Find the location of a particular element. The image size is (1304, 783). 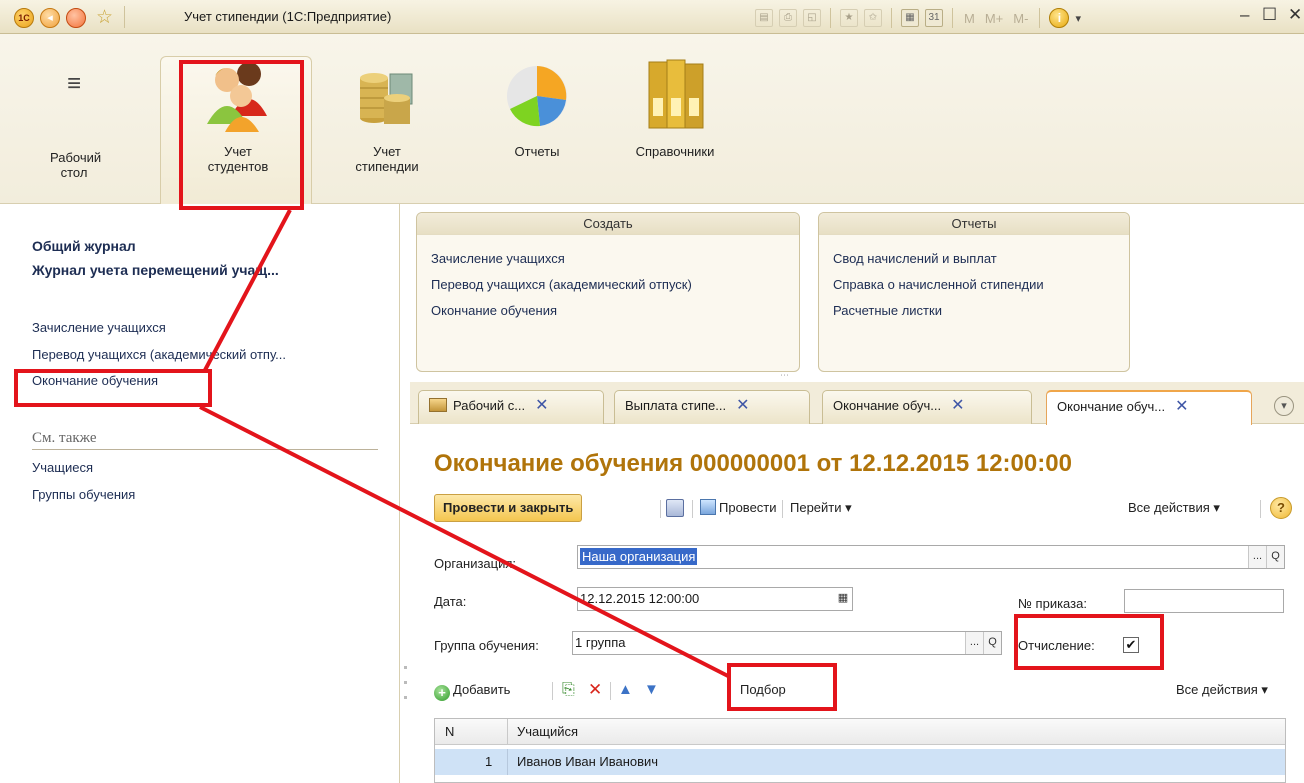

section-label: Учет is located at coordinates (387, 151).